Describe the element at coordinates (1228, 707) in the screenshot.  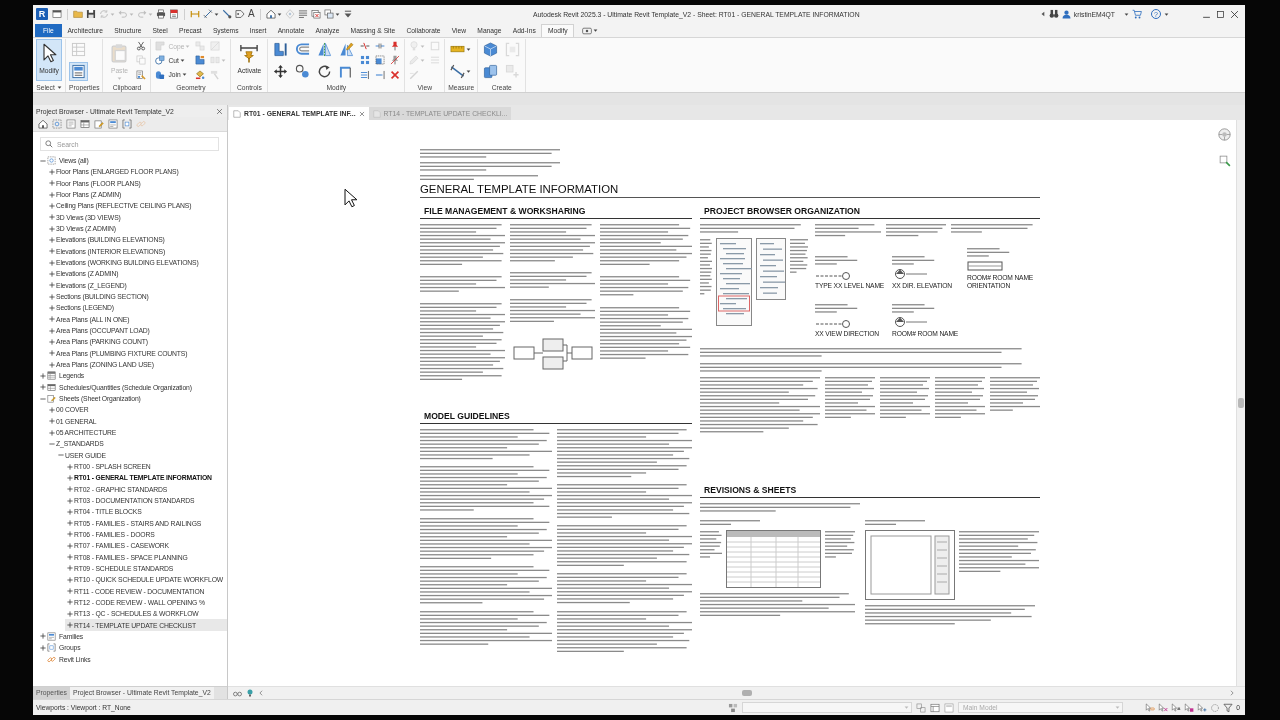
I see `filter-icon` at that location.